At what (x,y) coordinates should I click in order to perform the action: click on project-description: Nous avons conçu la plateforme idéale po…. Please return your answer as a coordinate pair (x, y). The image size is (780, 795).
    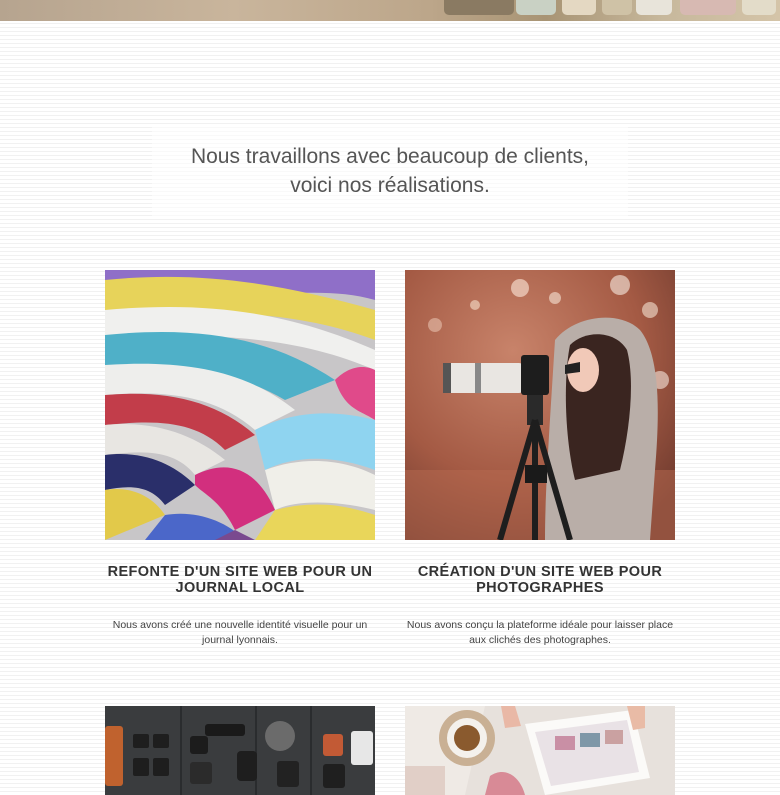
    Looking at the image, I should click on (540, 632).